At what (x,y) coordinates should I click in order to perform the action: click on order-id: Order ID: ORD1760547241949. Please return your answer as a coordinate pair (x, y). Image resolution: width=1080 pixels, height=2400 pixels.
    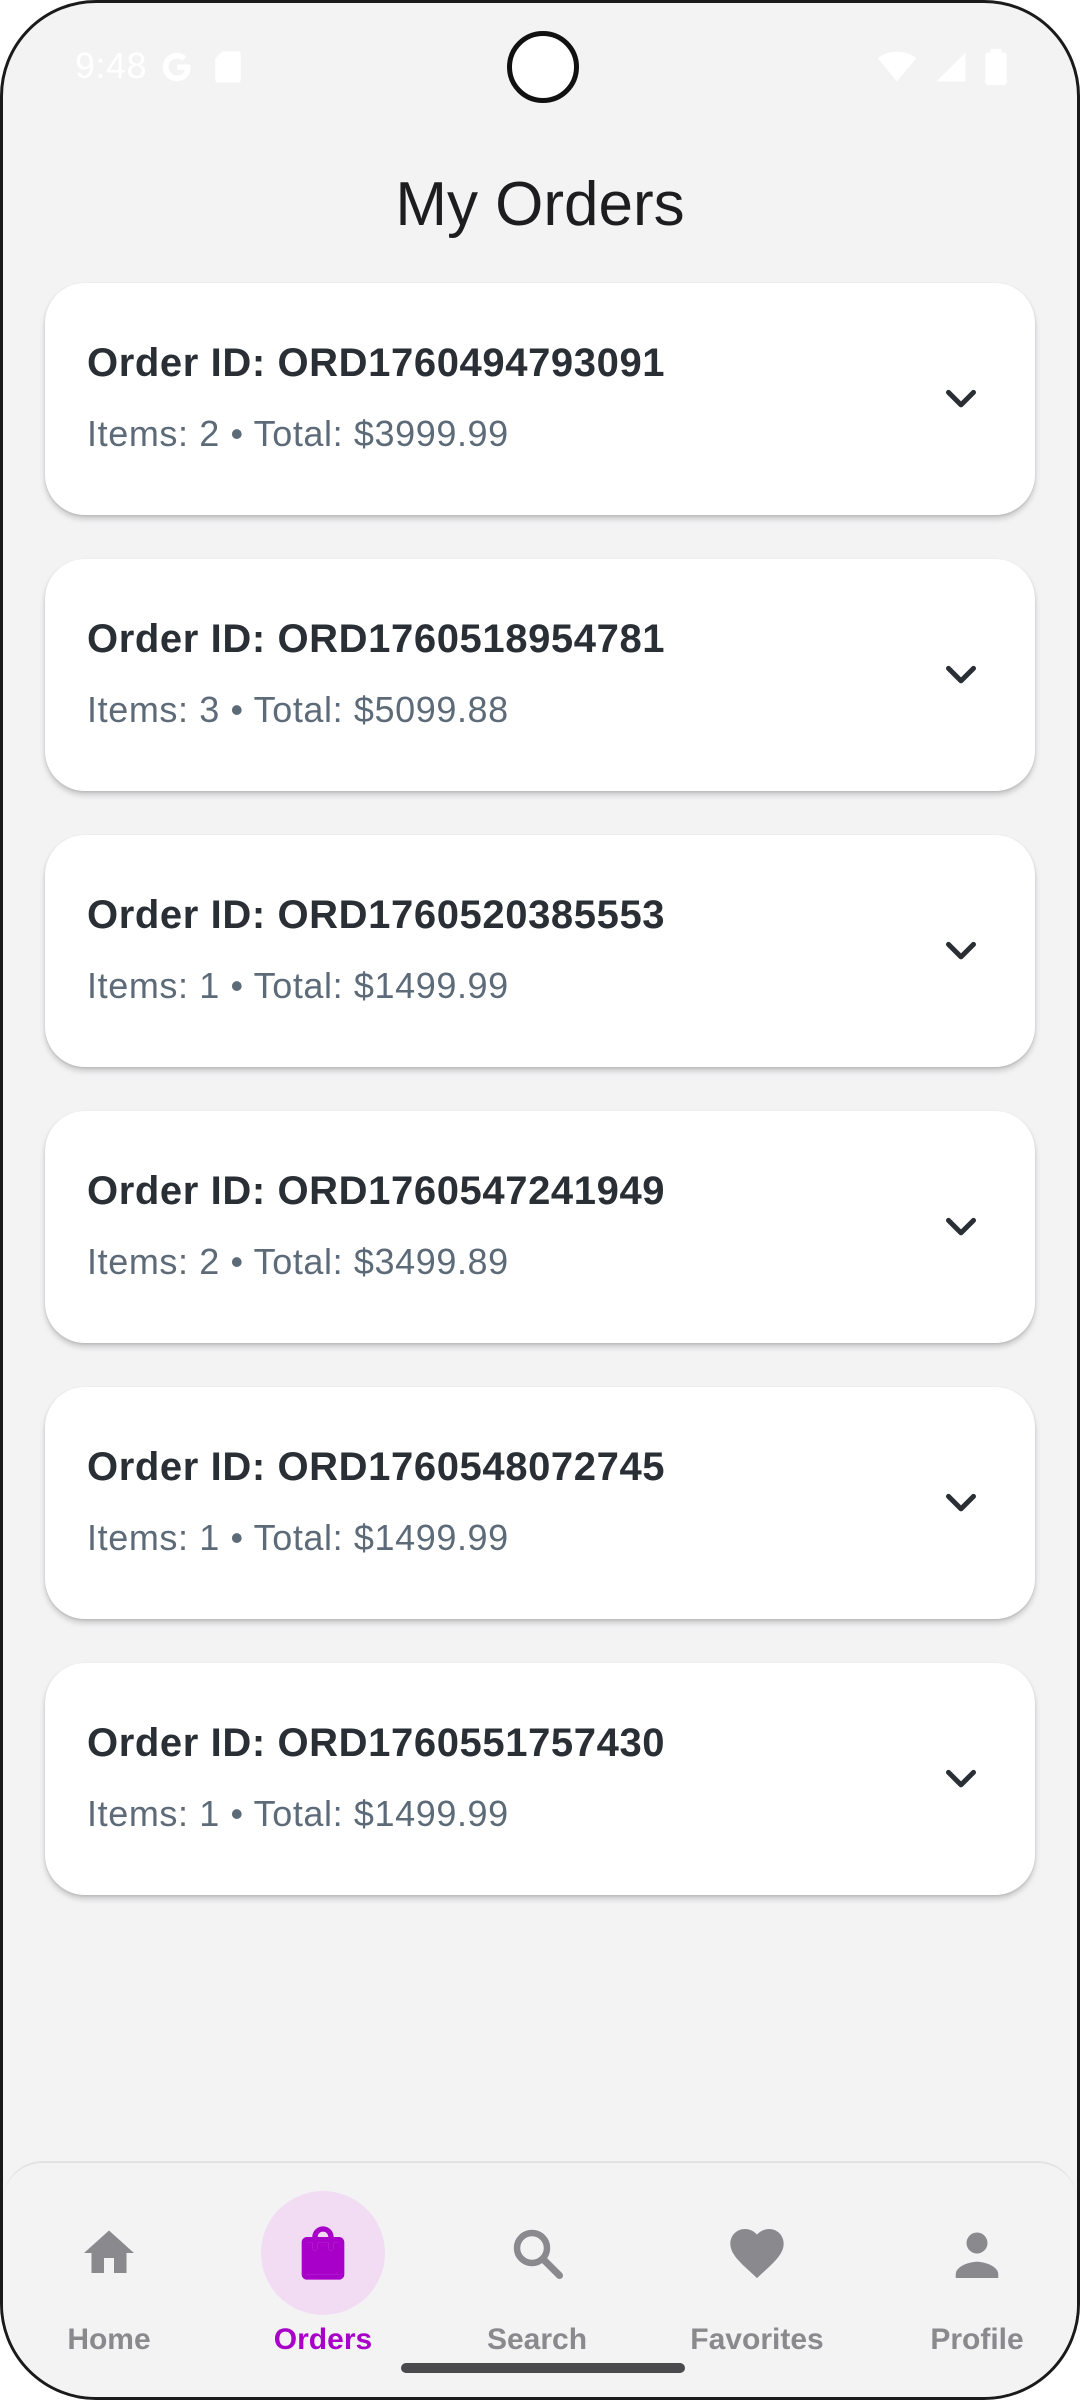
    Looking at the image, I should click on (376, 1191).